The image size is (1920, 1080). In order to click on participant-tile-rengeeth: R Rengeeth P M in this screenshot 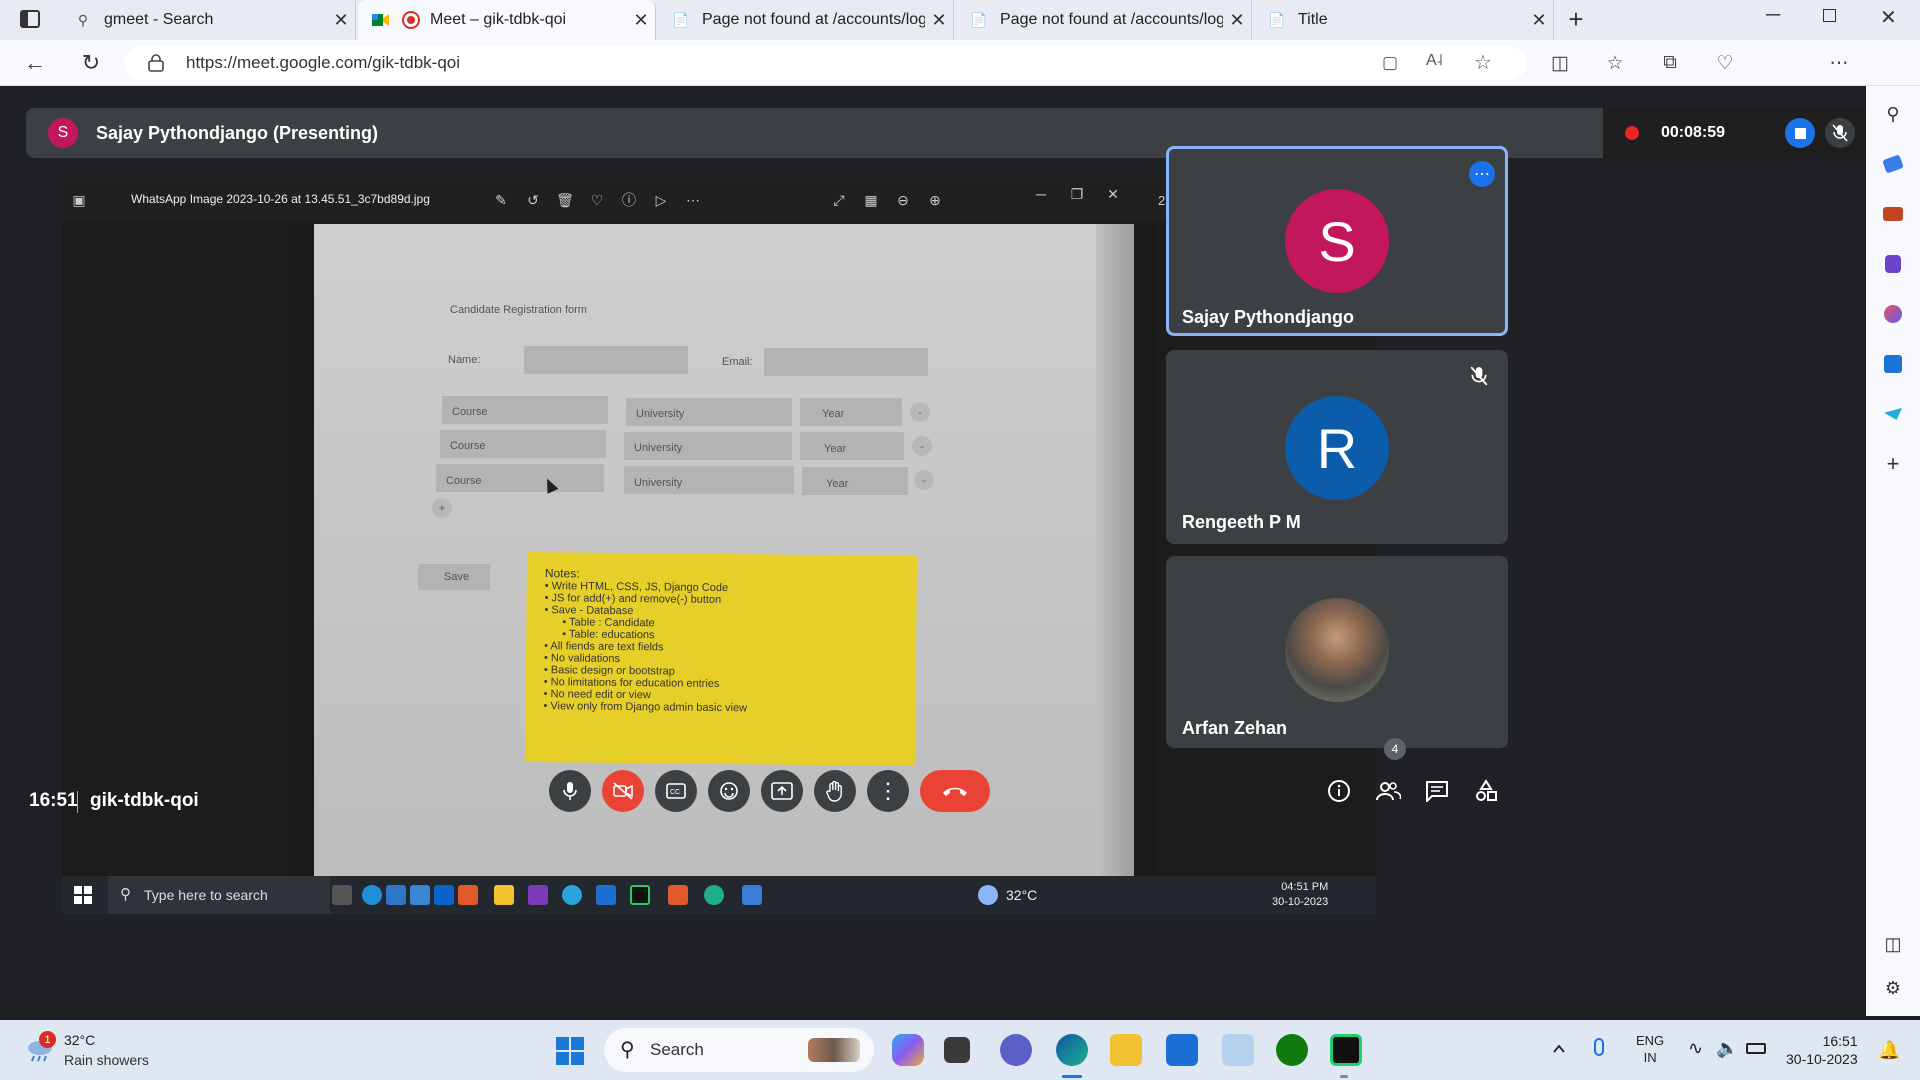, I will do `click(1337, 447)`.